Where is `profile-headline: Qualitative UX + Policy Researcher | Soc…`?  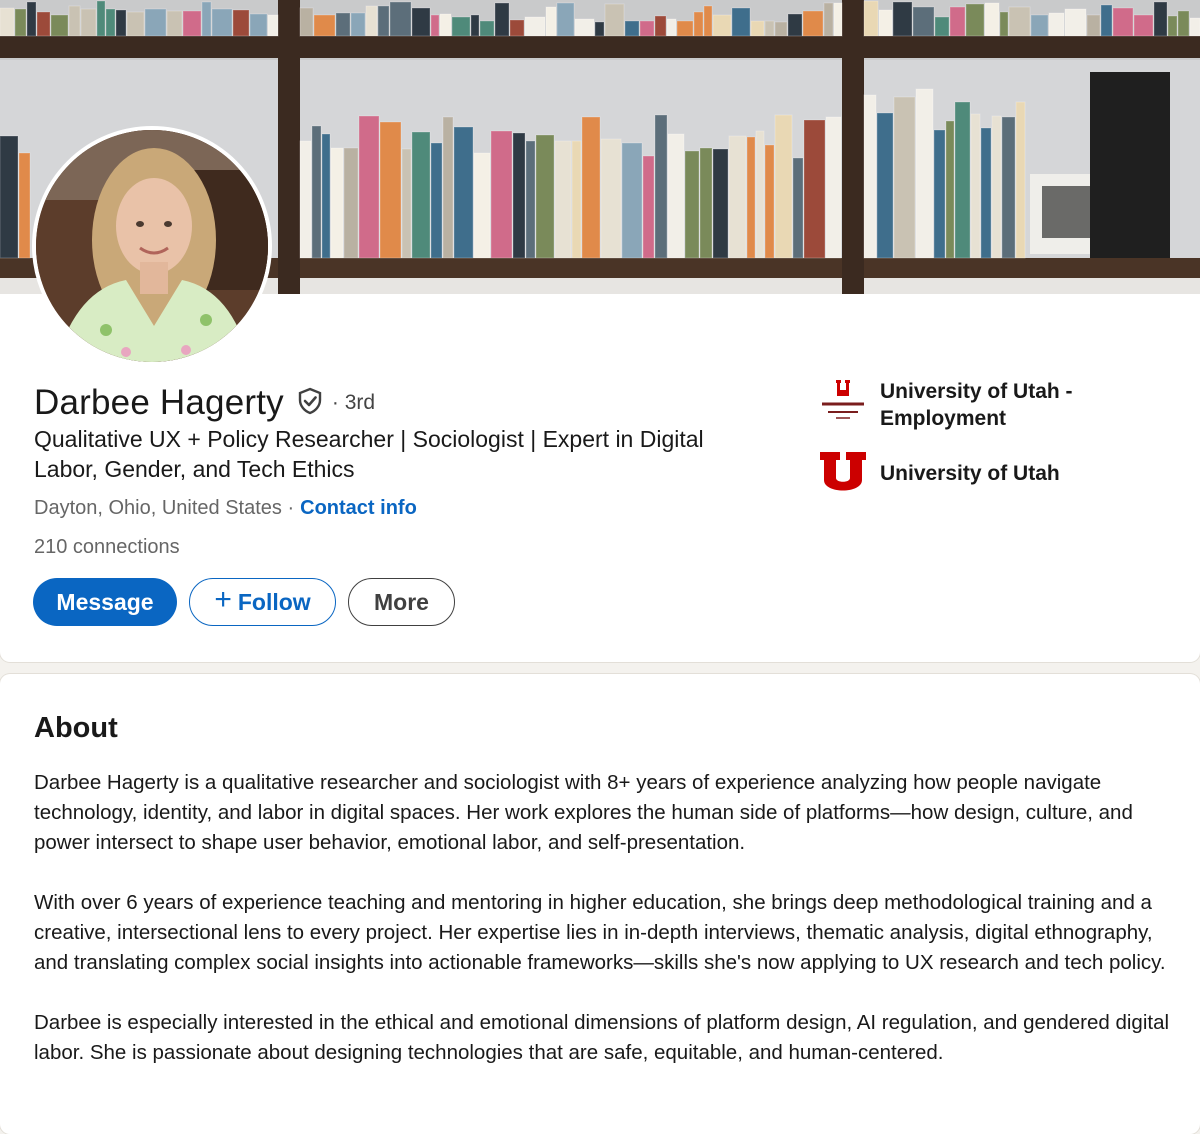 profile-headline: Qualitative UX + Policy Researcher | Soc… is located at coordinates (369, 454).